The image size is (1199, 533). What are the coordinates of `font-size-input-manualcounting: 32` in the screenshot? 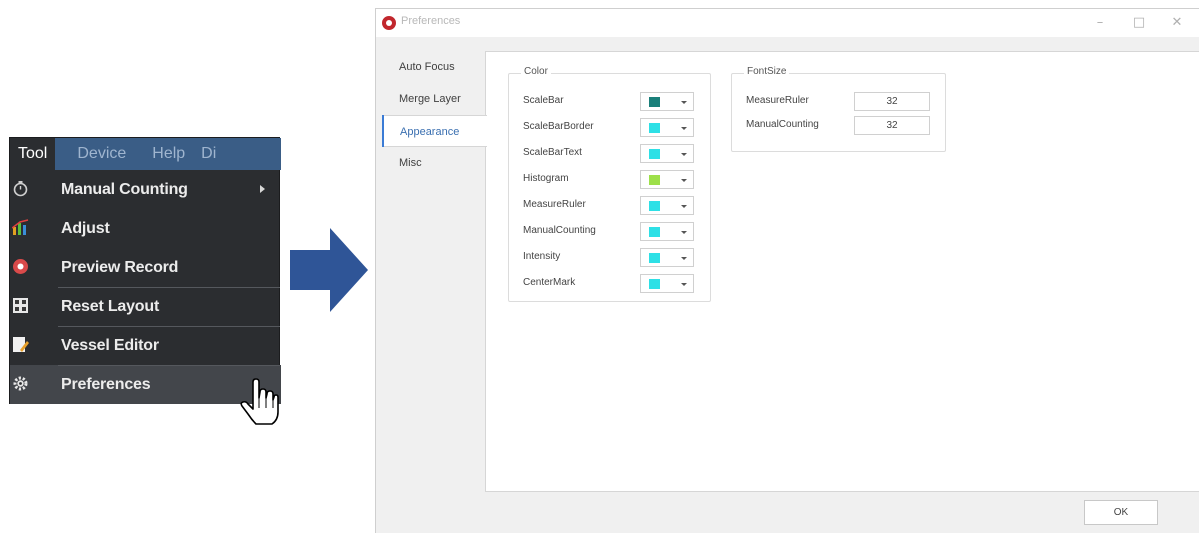 It's located at (892, 125).